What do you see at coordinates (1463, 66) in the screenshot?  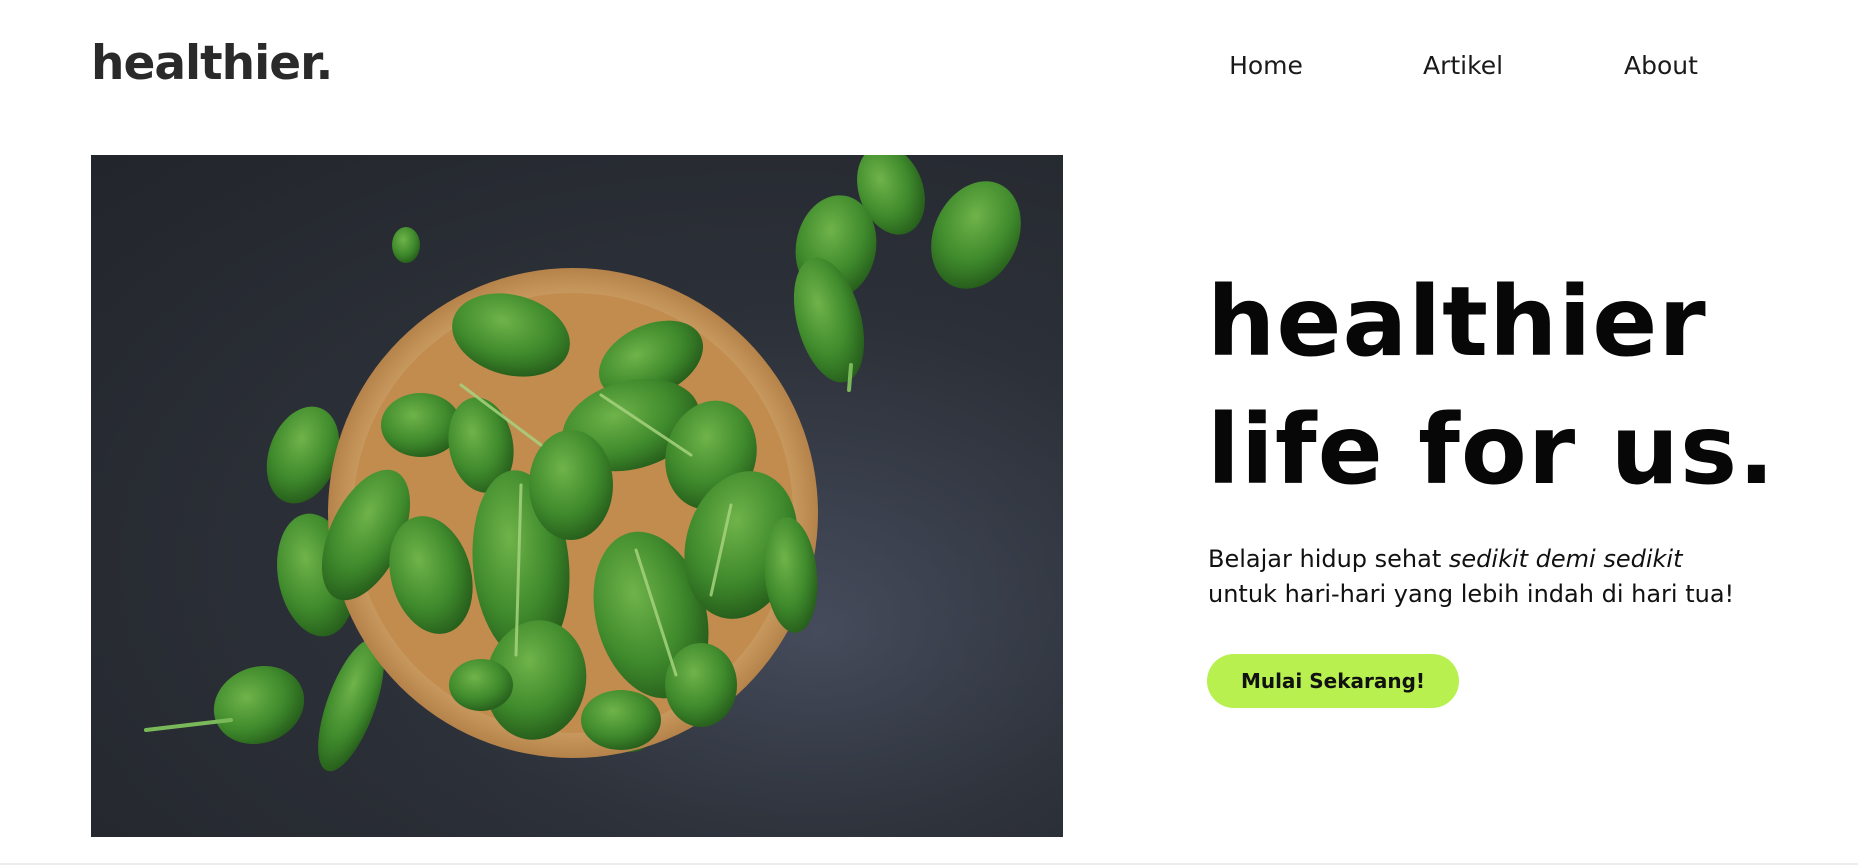 I see `nav-artikel-link: Artikel` at bounding box center [1463, 66].